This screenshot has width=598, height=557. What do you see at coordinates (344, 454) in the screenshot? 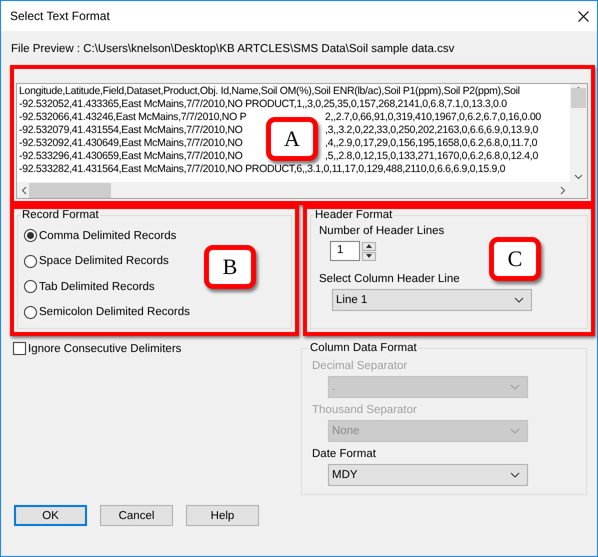
I see `field-label: Date Format` at bounding box center [344, 454].